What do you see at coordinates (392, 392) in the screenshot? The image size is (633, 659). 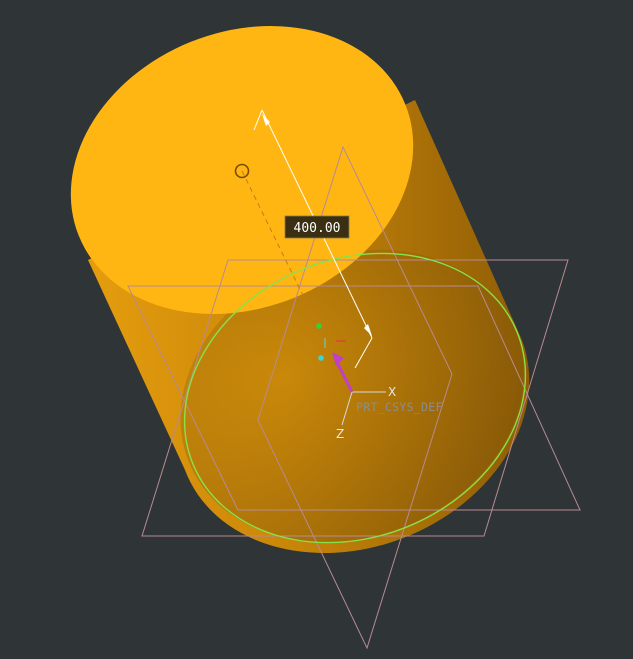 I see `csys-x-label: X` at bounding box center [392, 392].